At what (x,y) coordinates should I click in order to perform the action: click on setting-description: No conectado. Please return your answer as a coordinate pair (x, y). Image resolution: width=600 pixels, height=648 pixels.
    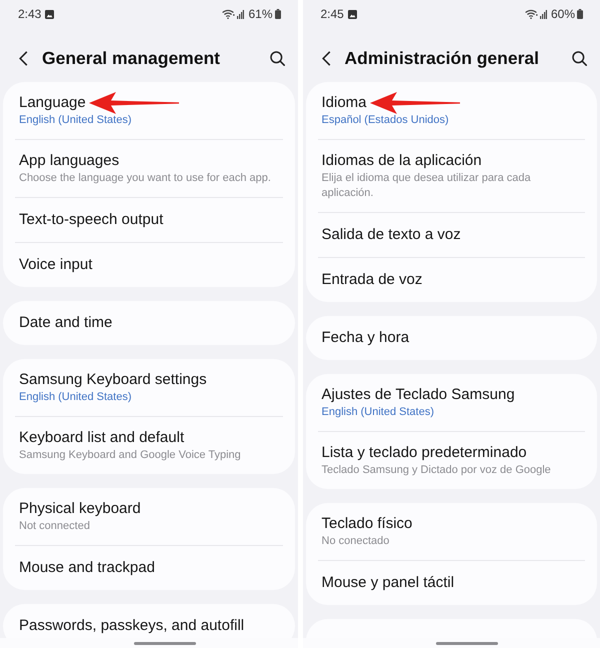
    Looking at the image, I should click on (356, 541).